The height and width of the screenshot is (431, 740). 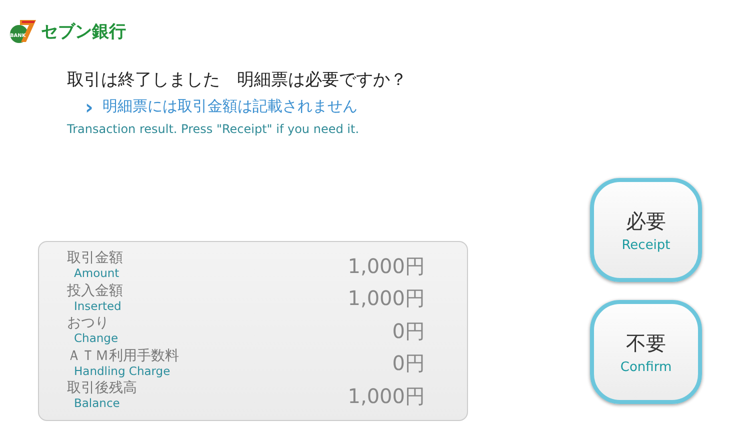 I want to click on bank-name: セブン銀行, so click(x=83, y=31).